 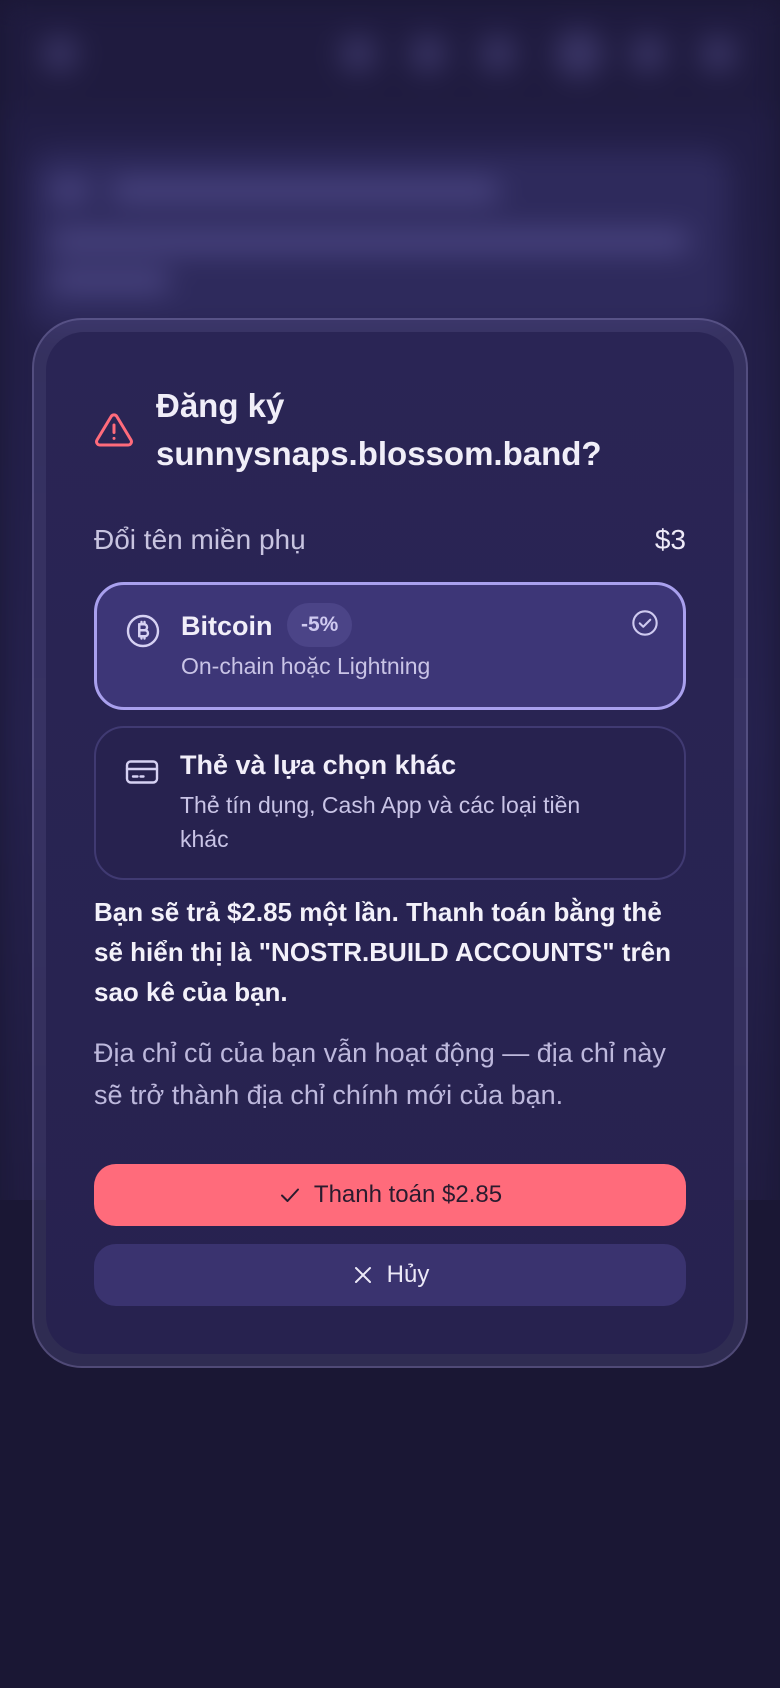 I want to click on pay-button: Thanh toán $2.85, so click(x=390, y=1195).